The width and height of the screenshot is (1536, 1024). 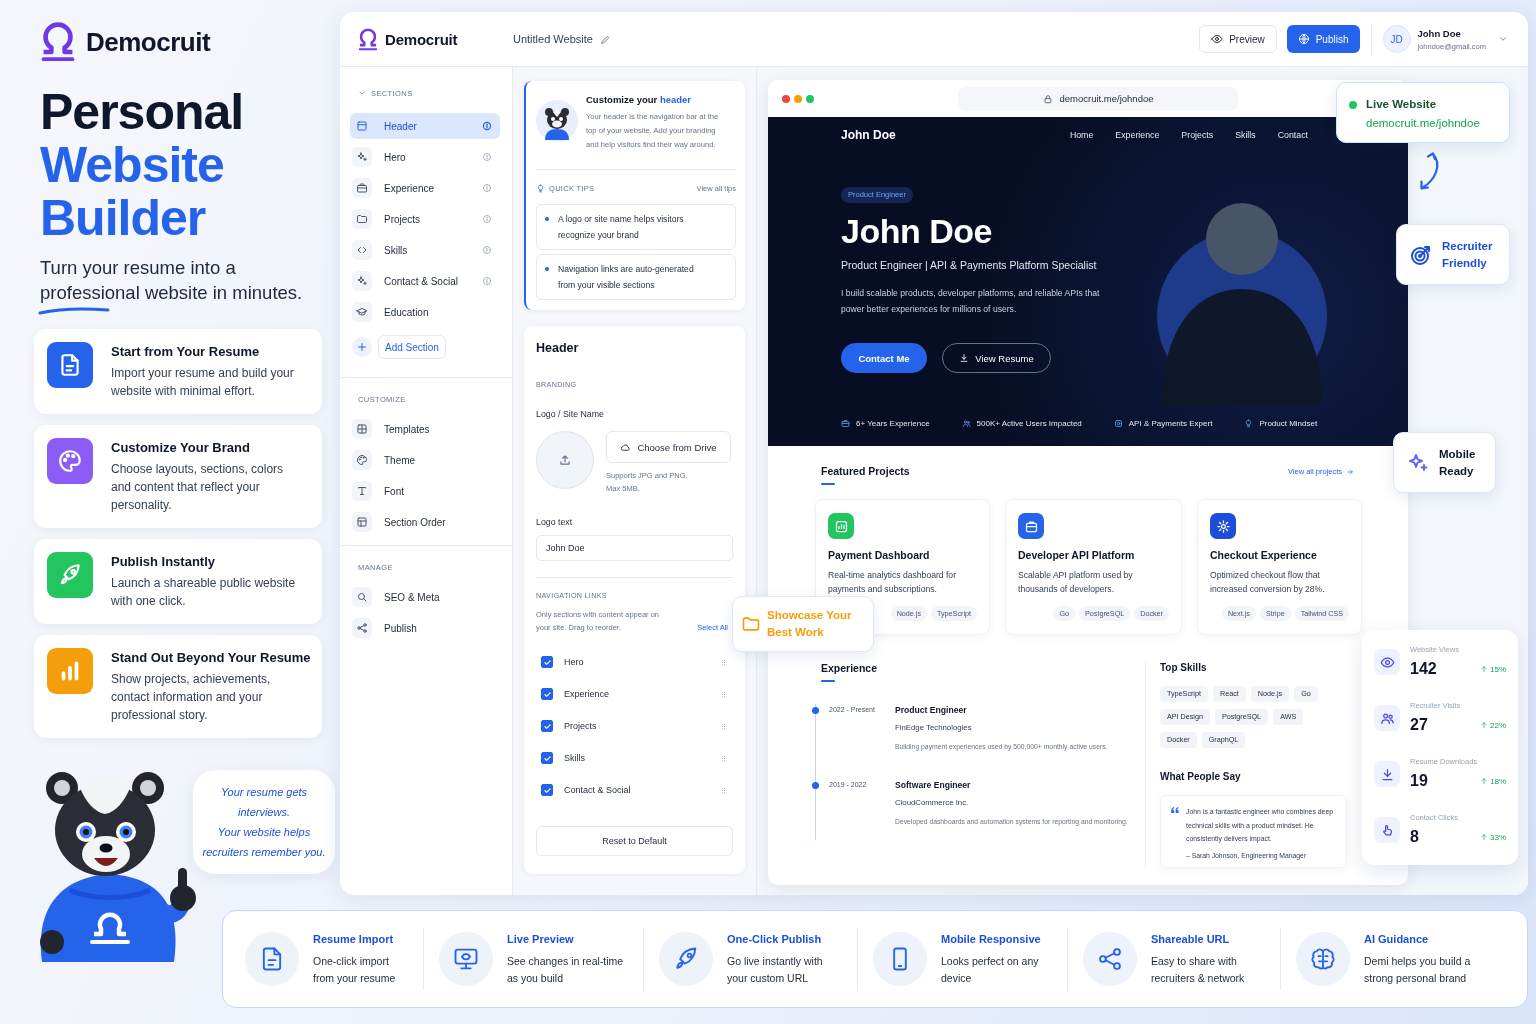 I want to click on close-window-icon, so click(x=786, y=98).